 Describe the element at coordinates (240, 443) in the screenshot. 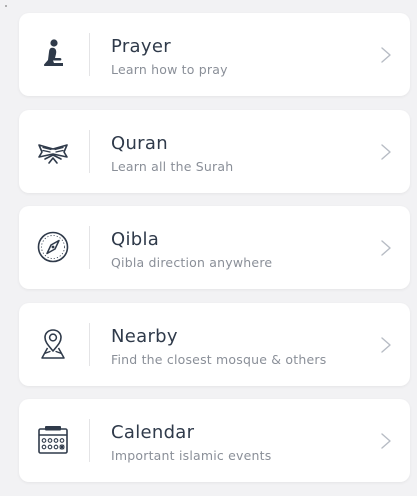

I see `menu-item-text: Calendar Important islamic events` at that location.